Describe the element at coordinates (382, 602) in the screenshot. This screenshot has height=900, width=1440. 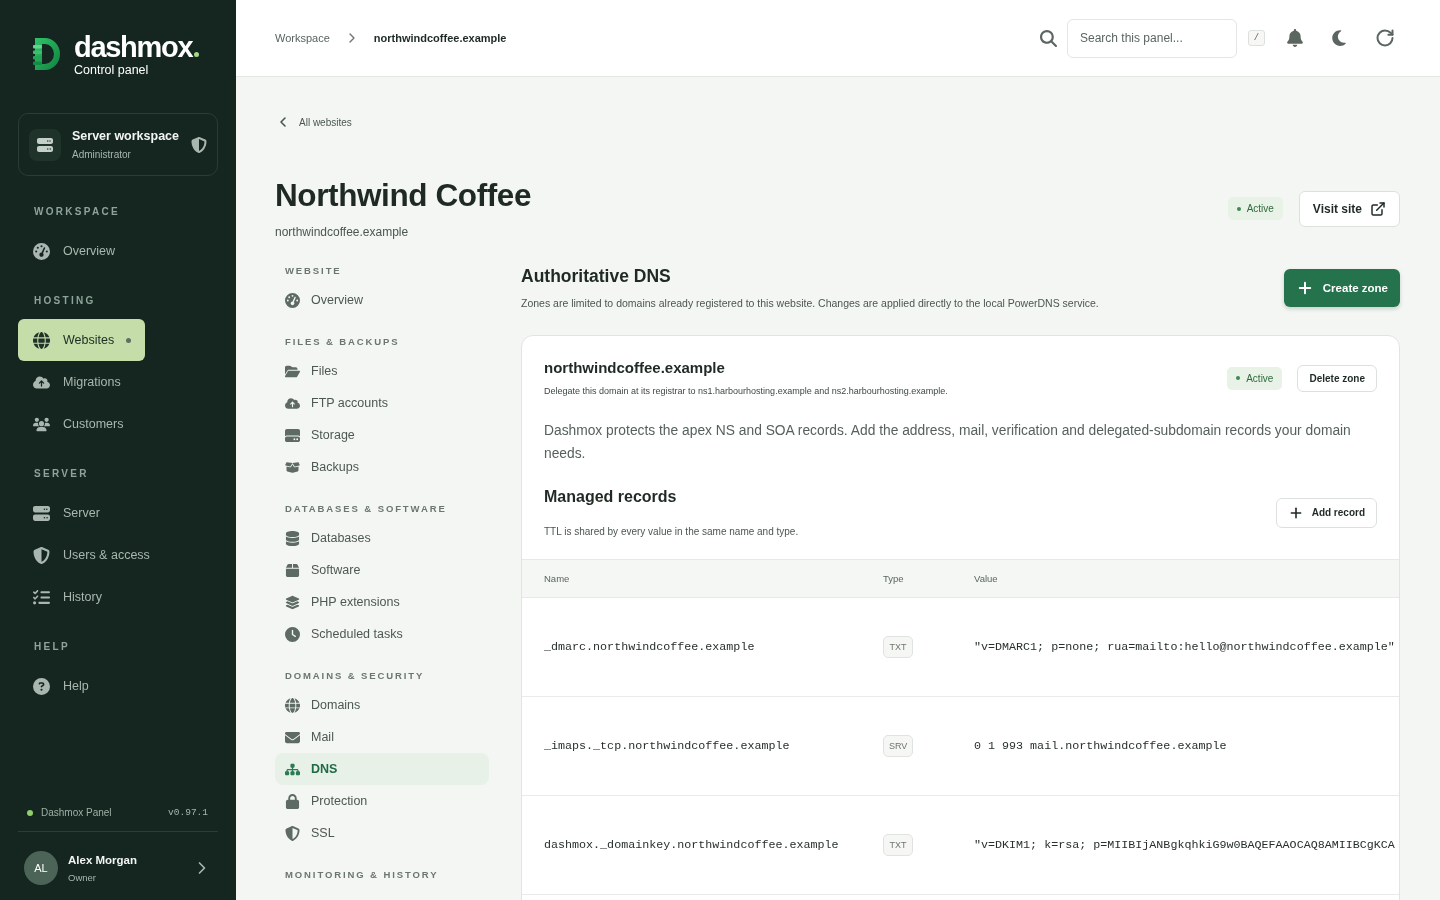
I see `subnav-item: PHP extensions` at that location.